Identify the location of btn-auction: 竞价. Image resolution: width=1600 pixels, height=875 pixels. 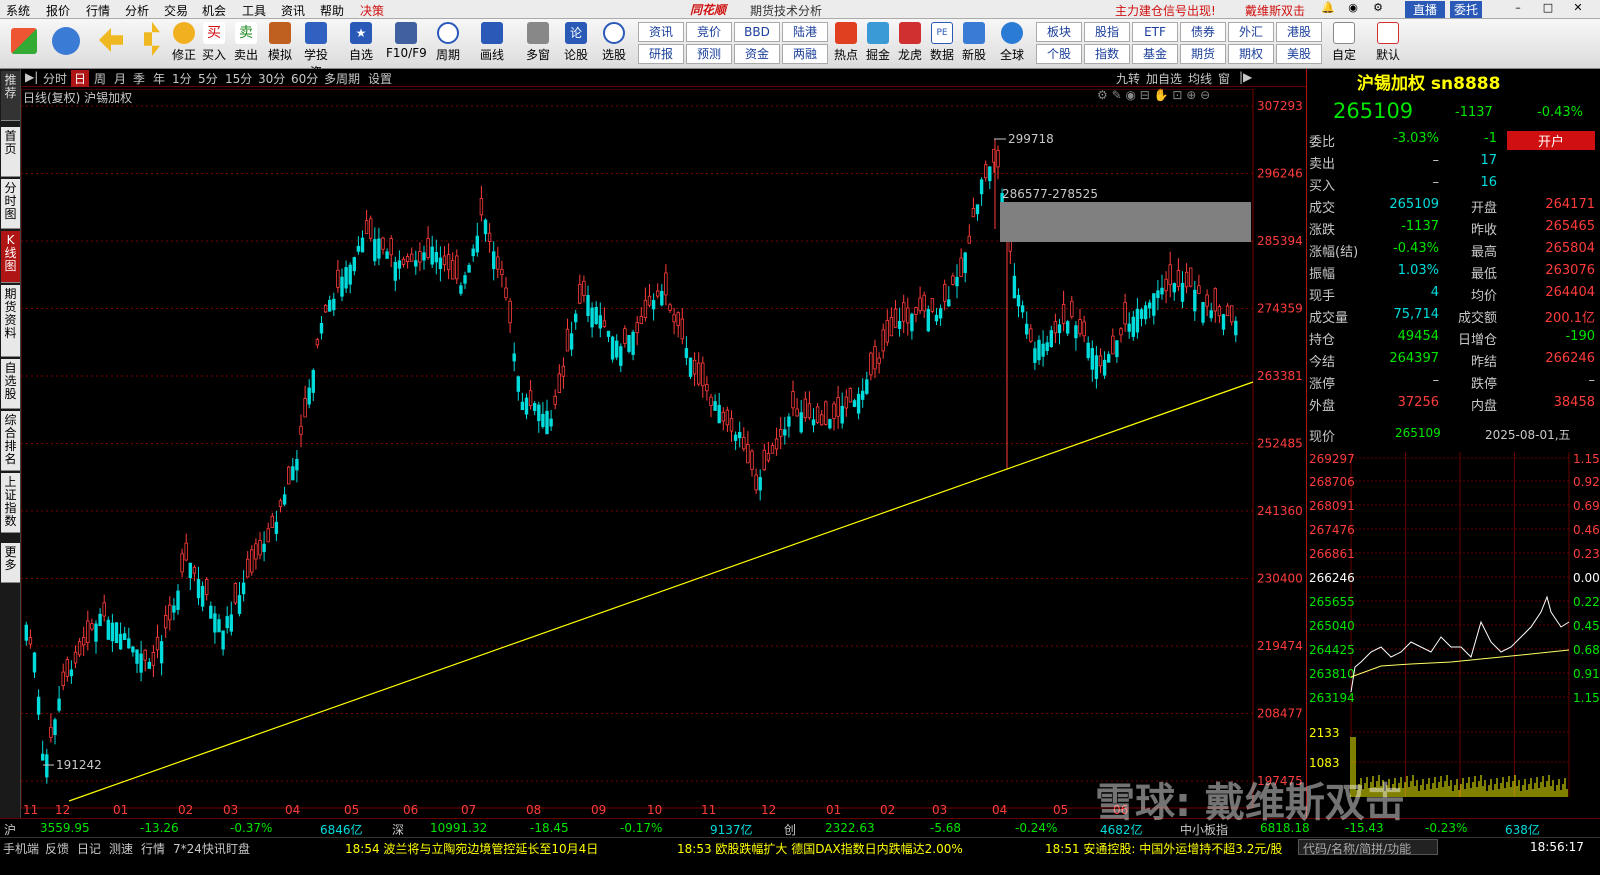
(709, 32).